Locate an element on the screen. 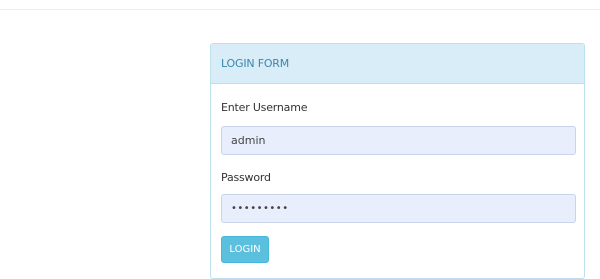 This screenshot has width=600, height=279. login-button: LOGIN is located at coordinates (245, 249).